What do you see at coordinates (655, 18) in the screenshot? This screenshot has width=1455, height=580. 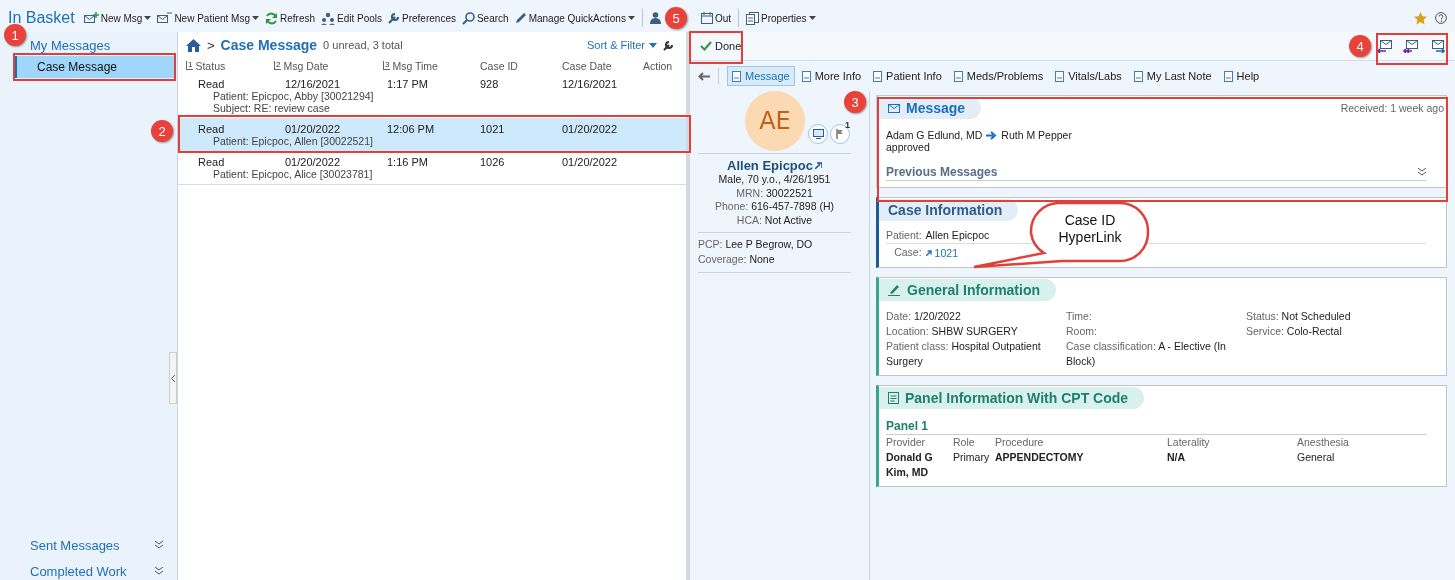 I see `person-icon` at bounding box center [655, 18].